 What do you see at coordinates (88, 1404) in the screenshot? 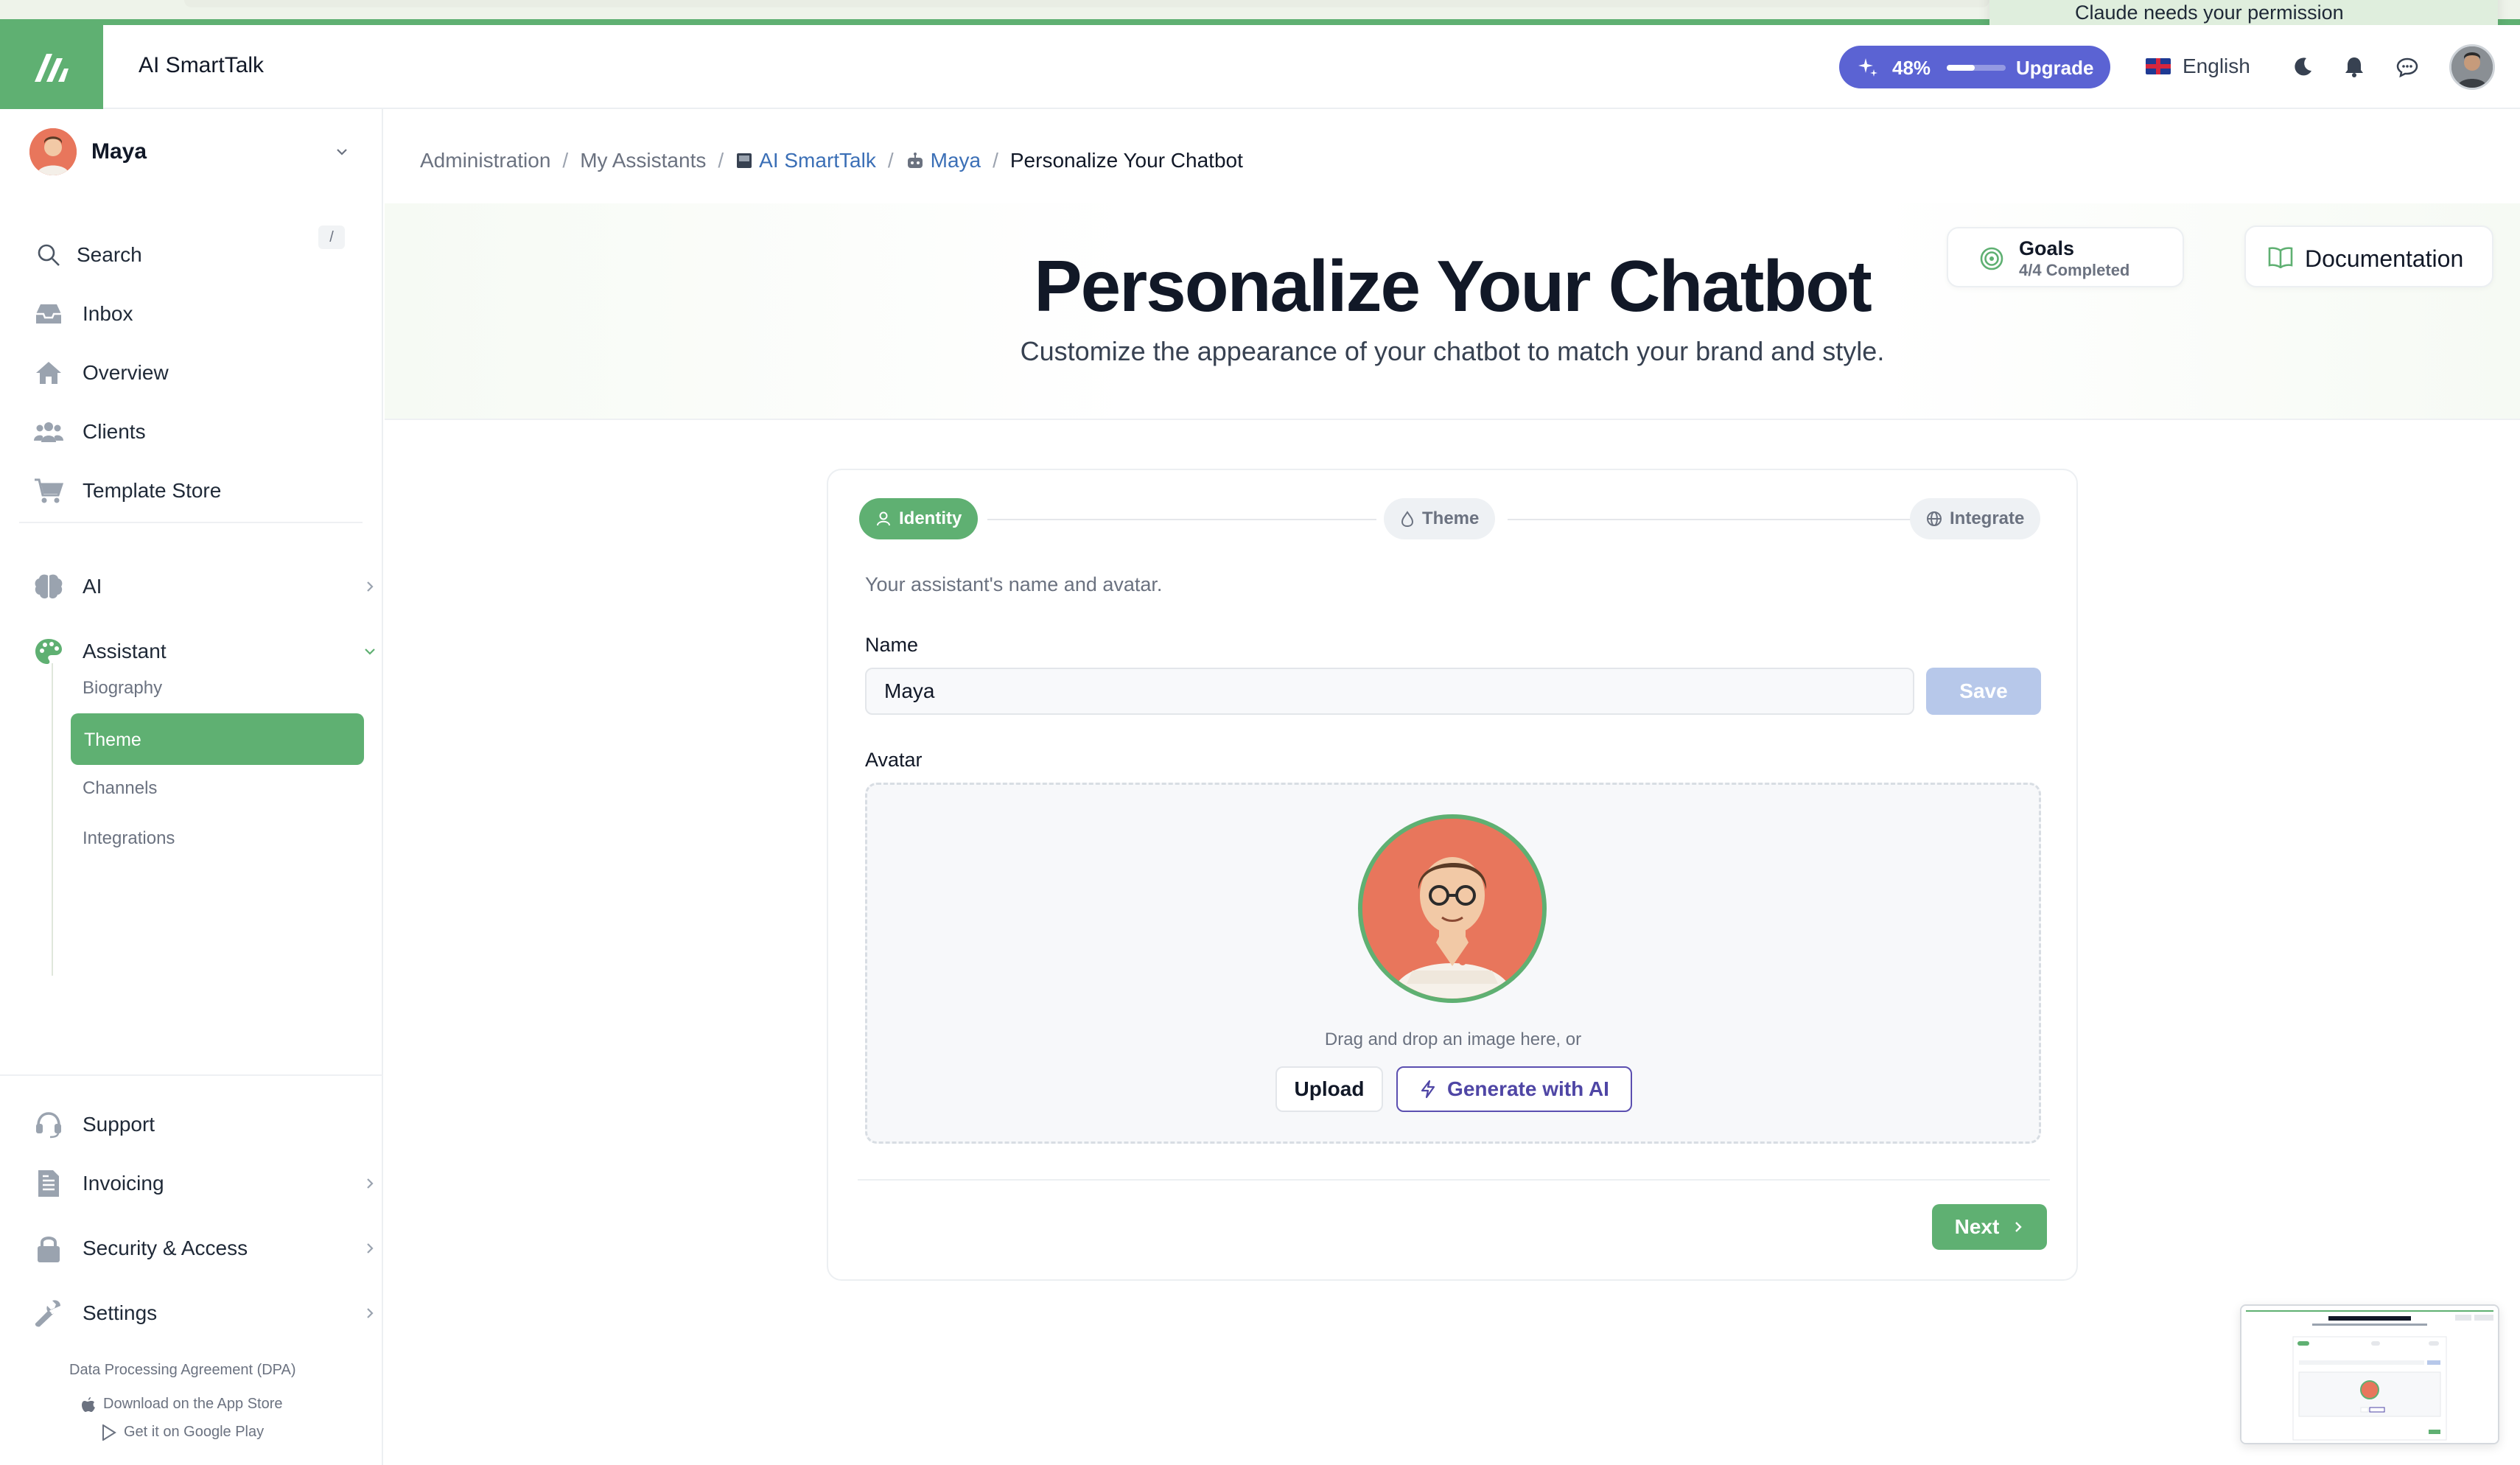
I see `apple-icon` at bounding box center [88, 1404].